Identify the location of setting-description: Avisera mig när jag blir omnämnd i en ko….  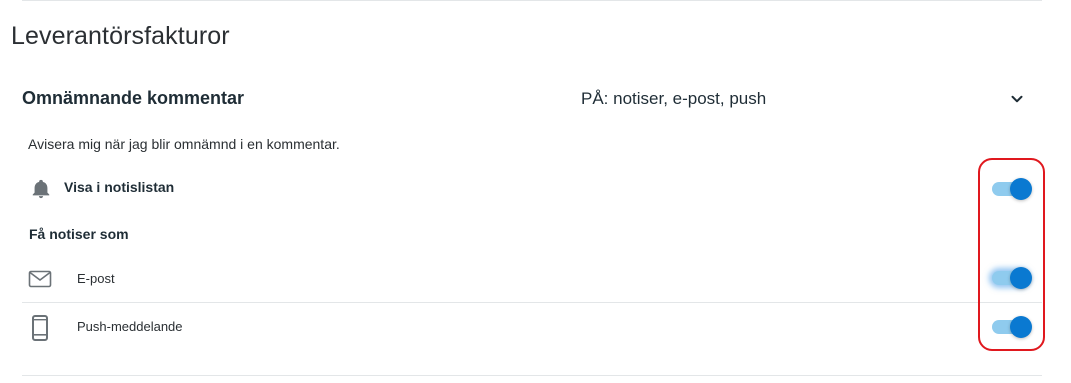
(184, 144).